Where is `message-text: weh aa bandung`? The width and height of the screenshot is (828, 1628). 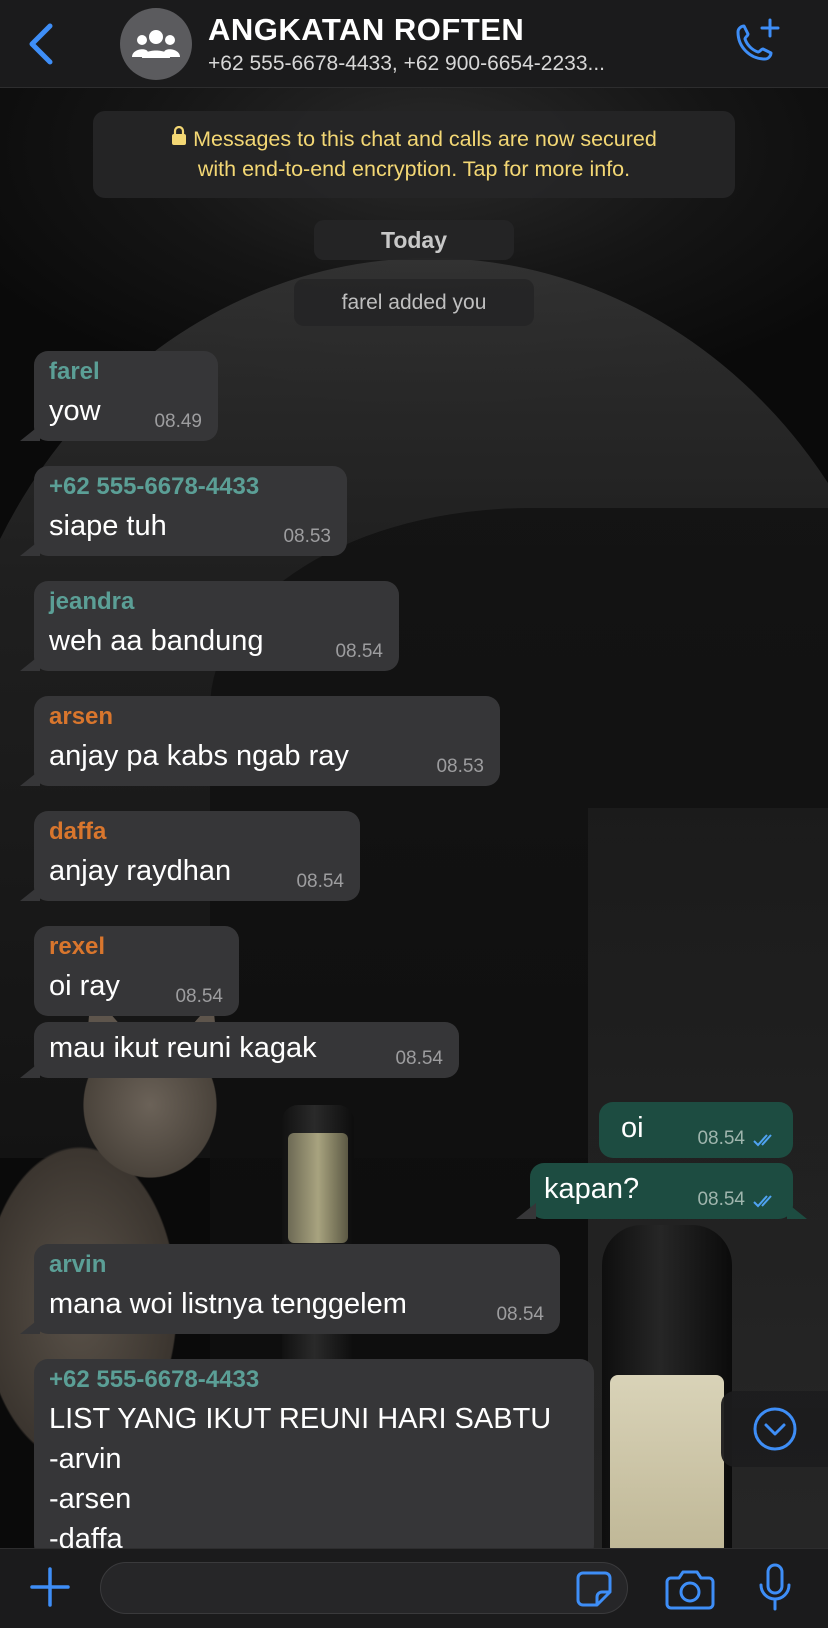 message-text: weh aa bandung is located at coordinates (156, 641).